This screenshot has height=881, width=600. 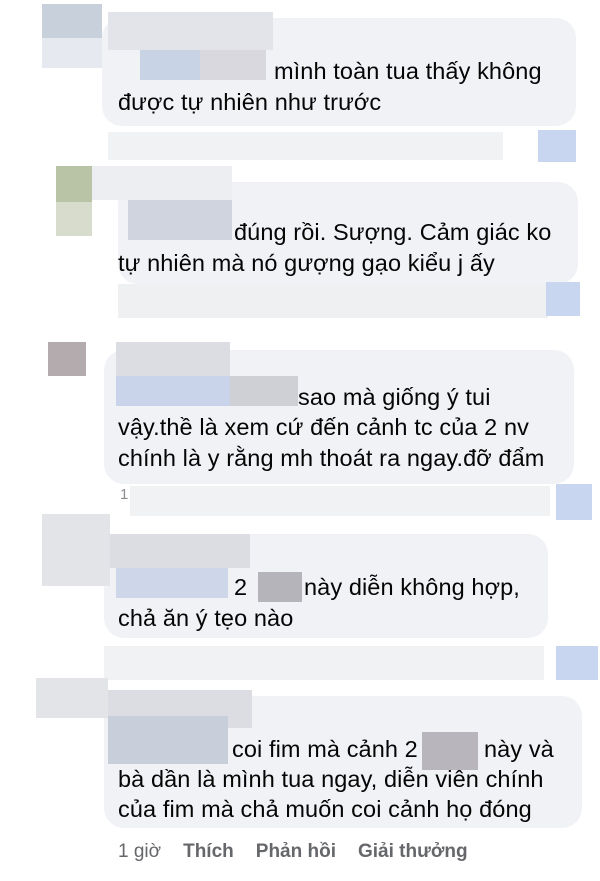 I want to click on comment-4-line-1-rest: này diễn không hợp,, so click(x=412, y=587).